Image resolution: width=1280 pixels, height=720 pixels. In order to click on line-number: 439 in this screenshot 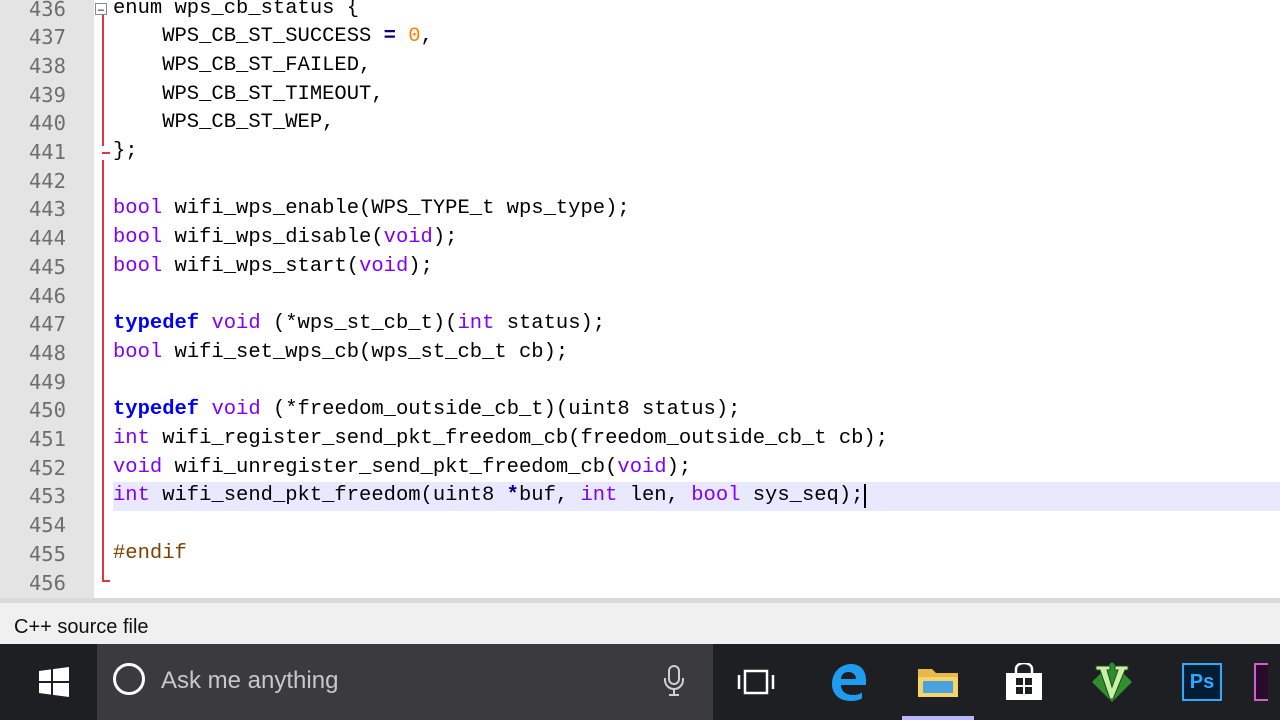, I will do `click(47, 94)`.